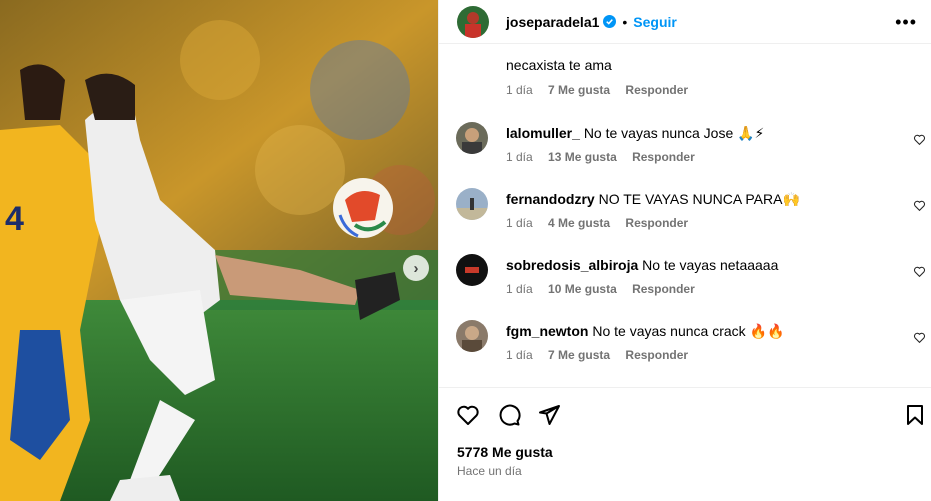 The image size is (931, 501). I want to click on verified-icon, so click(610, 21).